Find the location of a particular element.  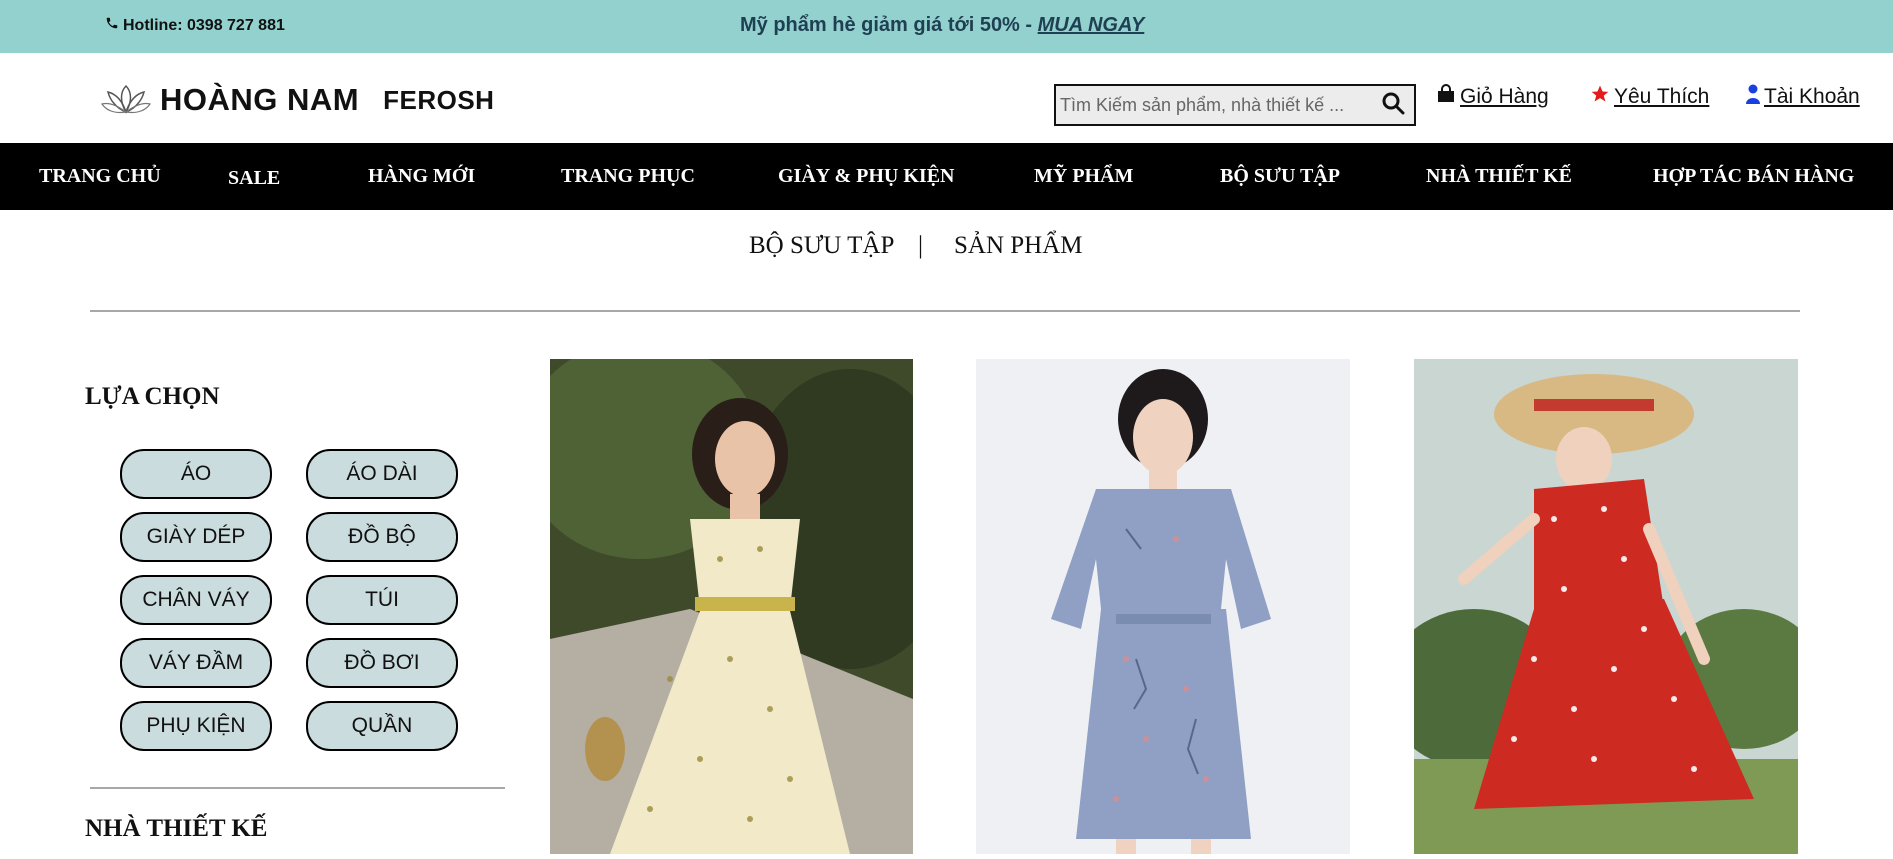

account-link: Tài Khoản is located at coordinates (1803, 97).